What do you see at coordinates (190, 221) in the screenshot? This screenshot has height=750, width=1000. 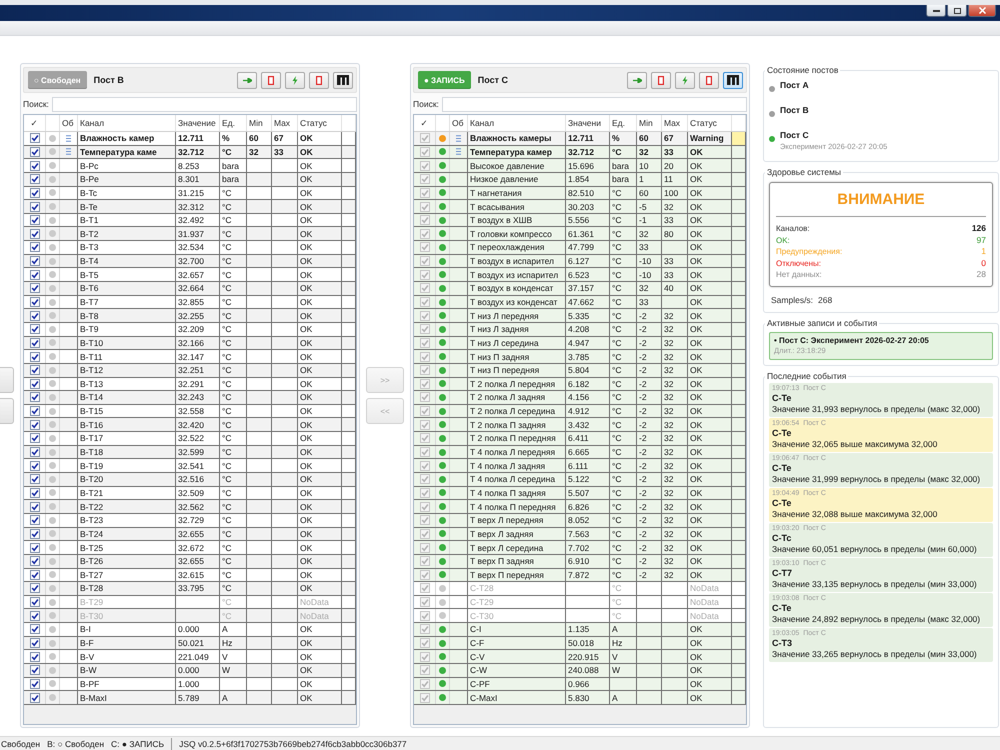 I see `table-row: B-T1 32.492 °C OK` at bounding box center [190, 221].